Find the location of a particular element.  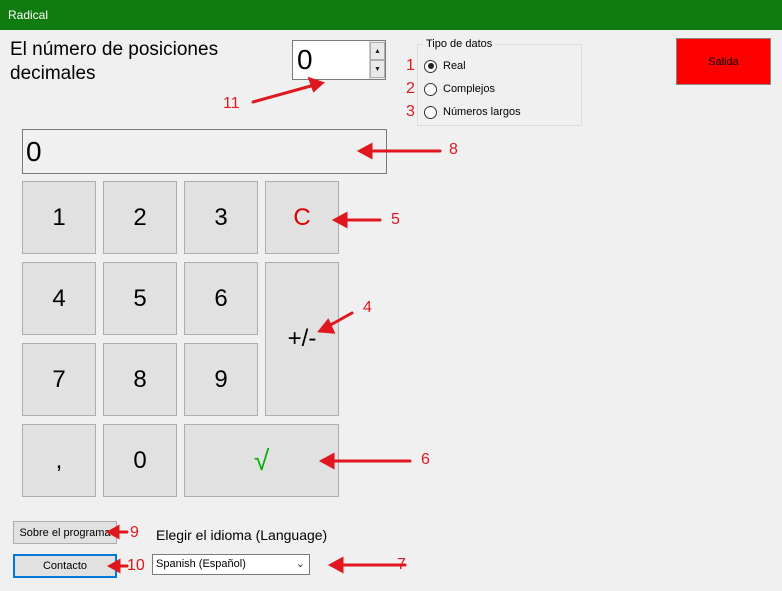

annotation-10: 10 is located at coordinates (136, 565).